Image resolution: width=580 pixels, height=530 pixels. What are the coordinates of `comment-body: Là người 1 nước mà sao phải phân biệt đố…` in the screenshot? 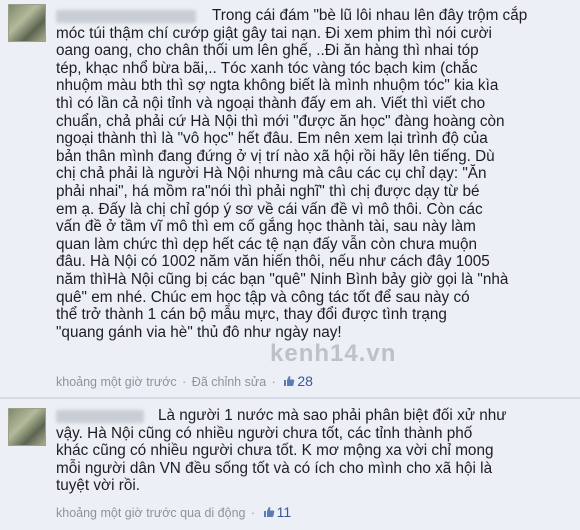 It's located at (281, 451).